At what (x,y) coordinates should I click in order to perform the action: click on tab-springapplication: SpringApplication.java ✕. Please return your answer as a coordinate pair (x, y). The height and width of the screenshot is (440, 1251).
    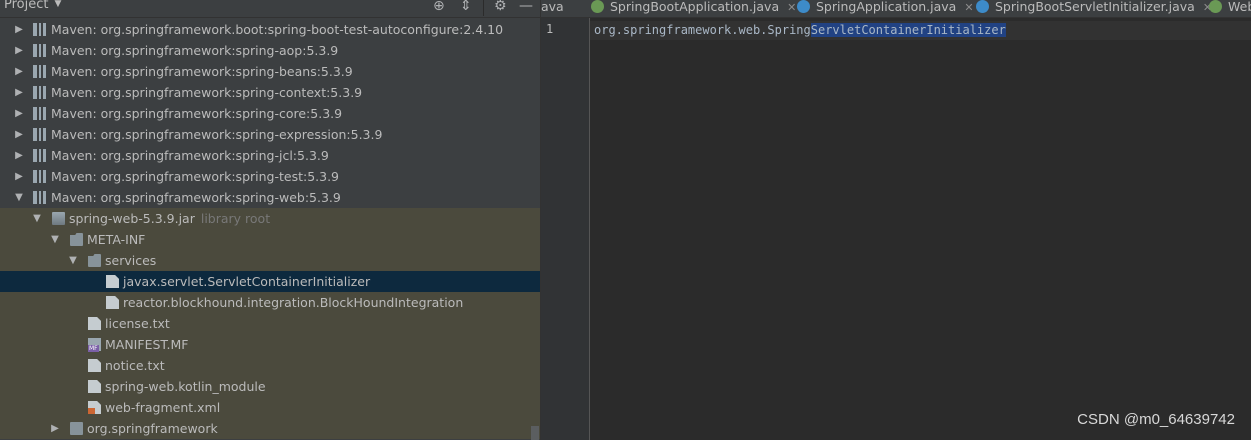
    Looking at the image, I should click on (885, 8).